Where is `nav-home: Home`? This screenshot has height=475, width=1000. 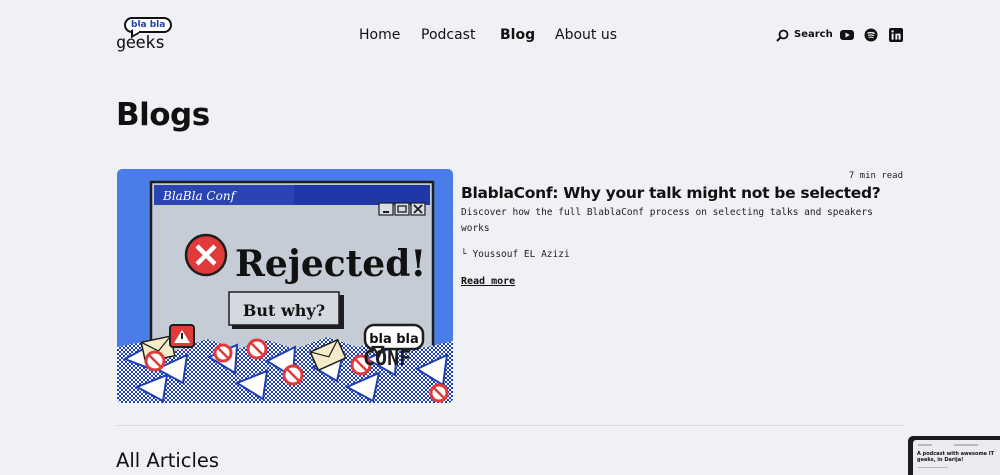
nav-home: Home is located at coordinates (379, 35).